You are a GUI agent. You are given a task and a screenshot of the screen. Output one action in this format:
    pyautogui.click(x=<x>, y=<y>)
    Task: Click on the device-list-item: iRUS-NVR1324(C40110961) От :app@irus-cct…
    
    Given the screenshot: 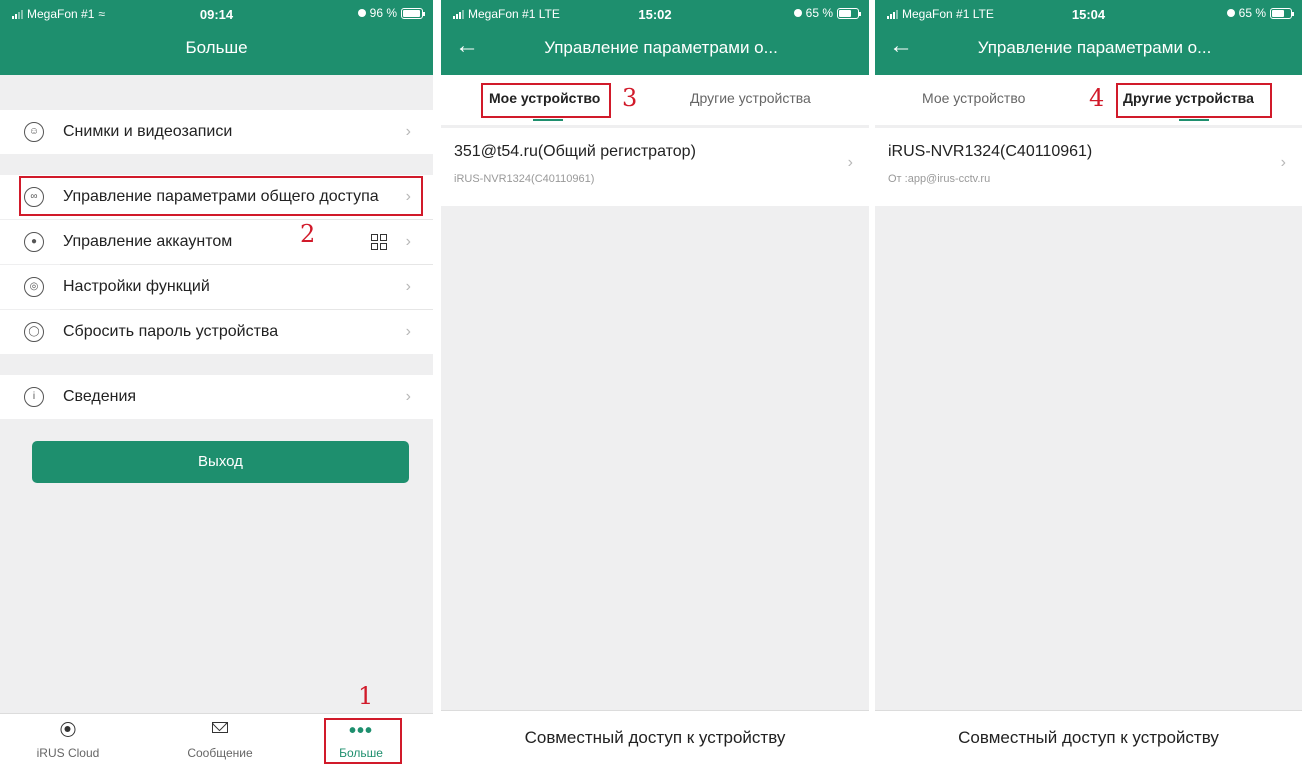 What is the action you would take?
    pyautogui.click(x=1088, y=167)
    